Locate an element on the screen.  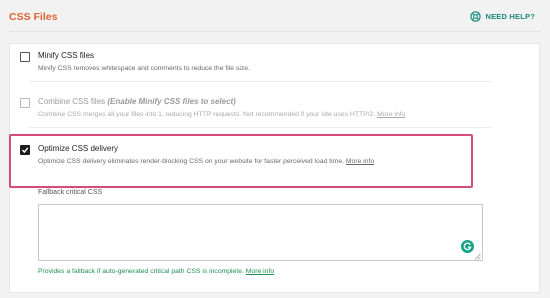
grammarly-glyph-icon is located at coordinates (467, 246).